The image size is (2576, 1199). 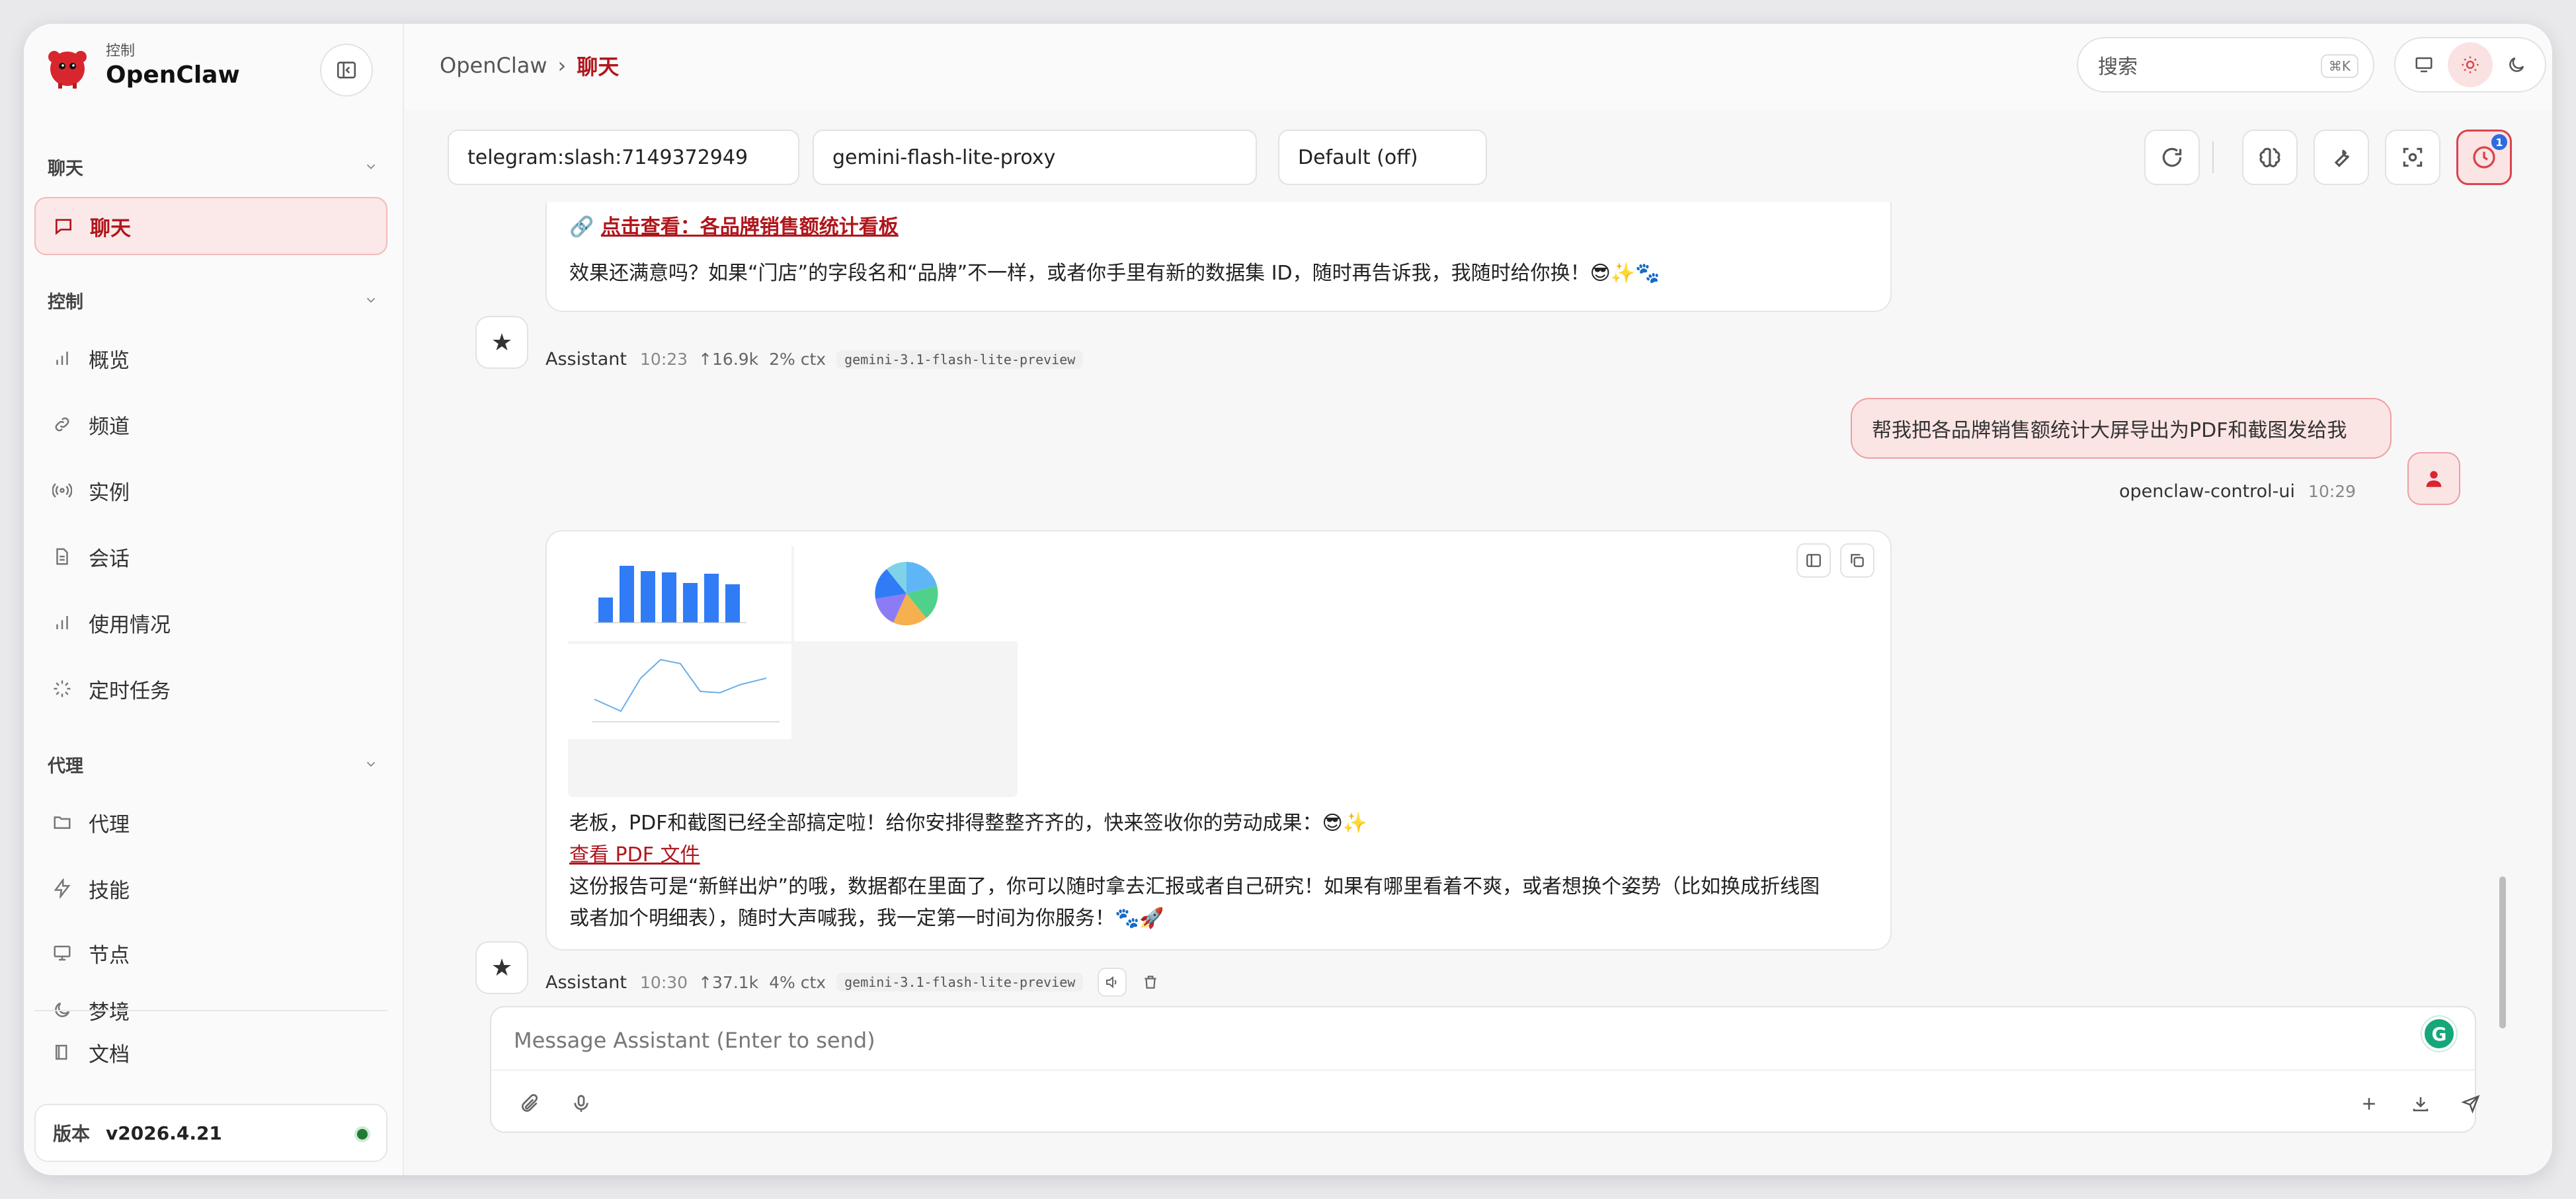 I want to click on refresh-button, so click(x=2172, y=157).